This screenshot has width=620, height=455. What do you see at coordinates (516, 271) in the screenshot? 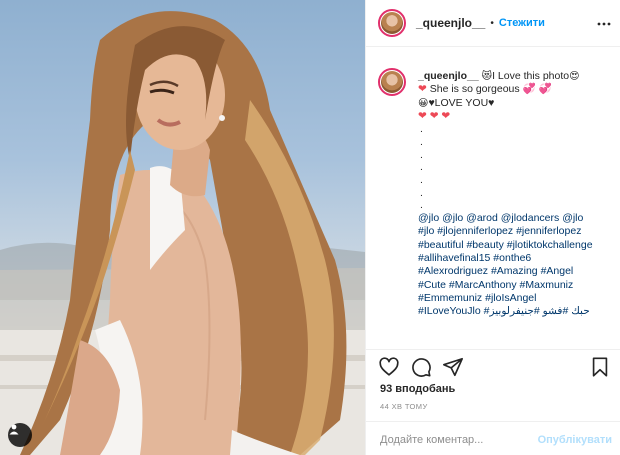
I see `hashtag-line: #Alexrodriguez #Amazing #Angel` at bounding box center [516, 271].